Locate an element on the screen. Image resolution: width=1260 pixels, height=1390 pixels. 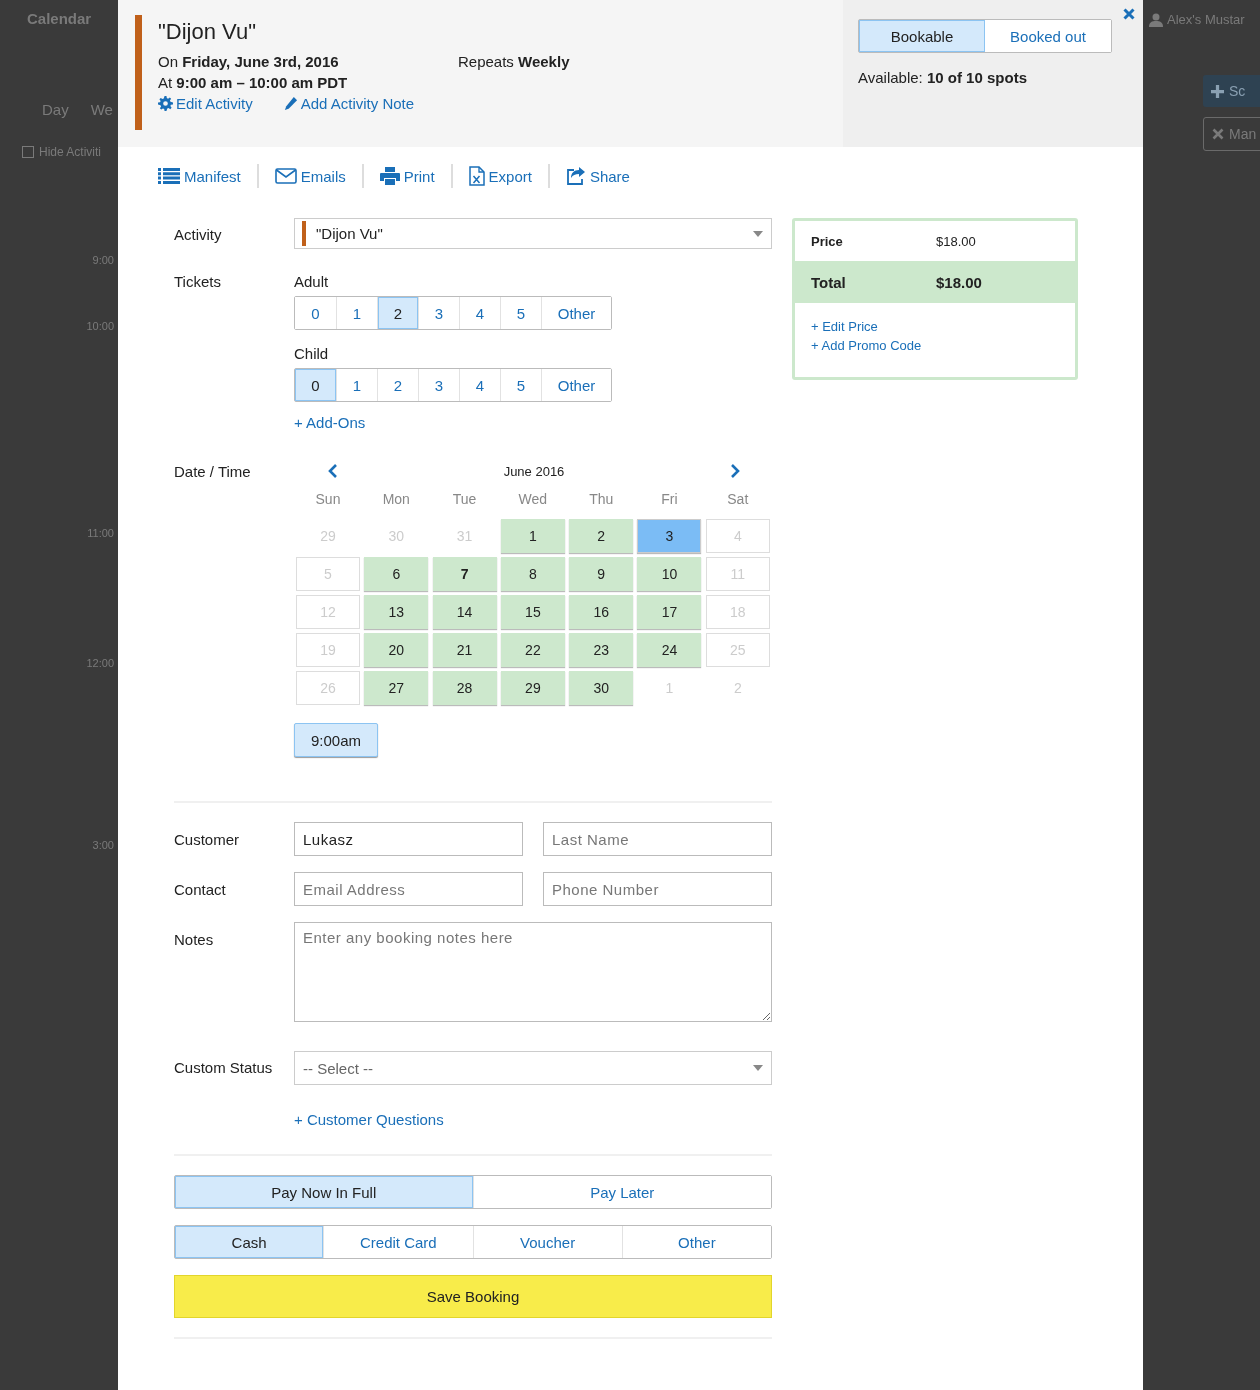
field-label: Custom Status is located at coordinates (224, 1068).